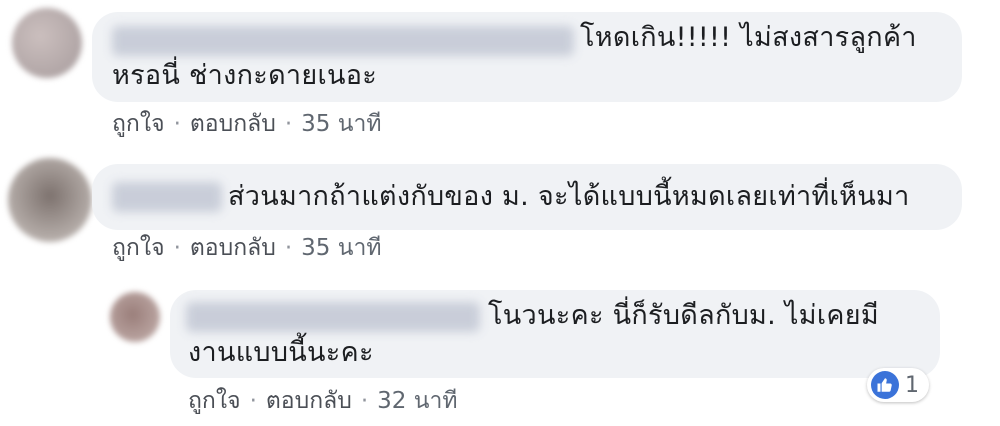  Describe the element at coordinates (333, 317) in the screenshot. I see `replier-name` at that location.